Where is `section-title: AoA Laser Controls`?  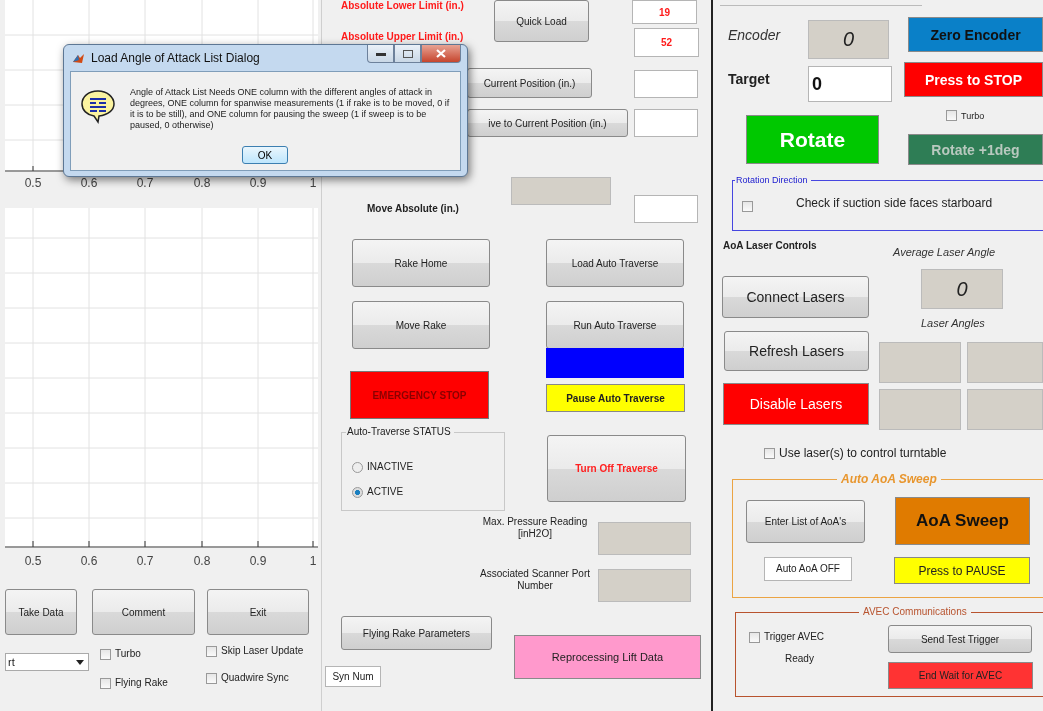
section-title: AoA Laser Controls is located at coordinates (770, 245).